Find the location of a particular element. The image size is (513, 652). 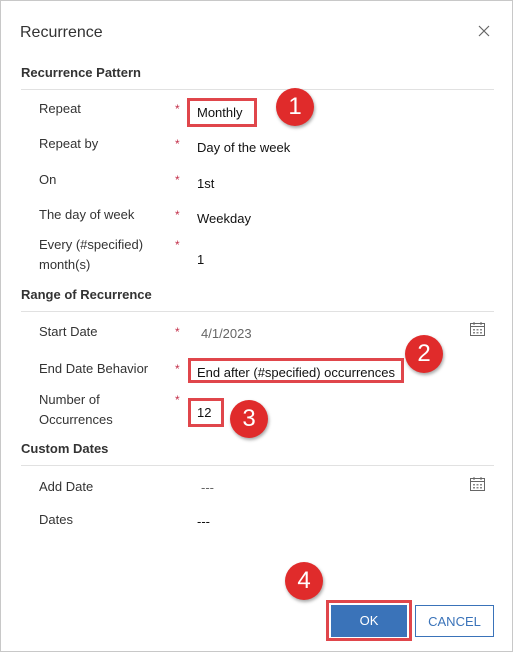

every-label-line2: month(s) is located at coordinates (65, 264).